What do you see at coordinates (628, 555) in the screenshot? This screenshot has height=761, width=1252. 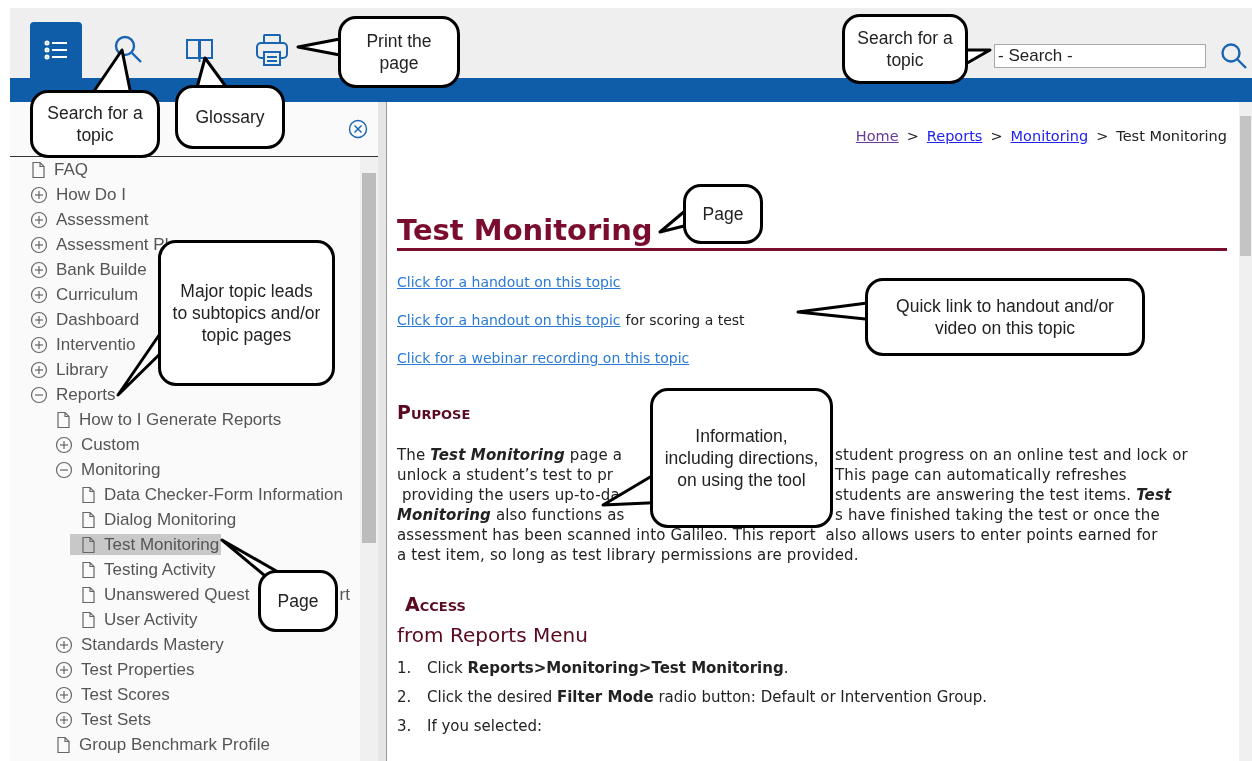 I see `paragraph-text: a test item, so long as test library permissions are provided.` at bounding box center [628, 555].